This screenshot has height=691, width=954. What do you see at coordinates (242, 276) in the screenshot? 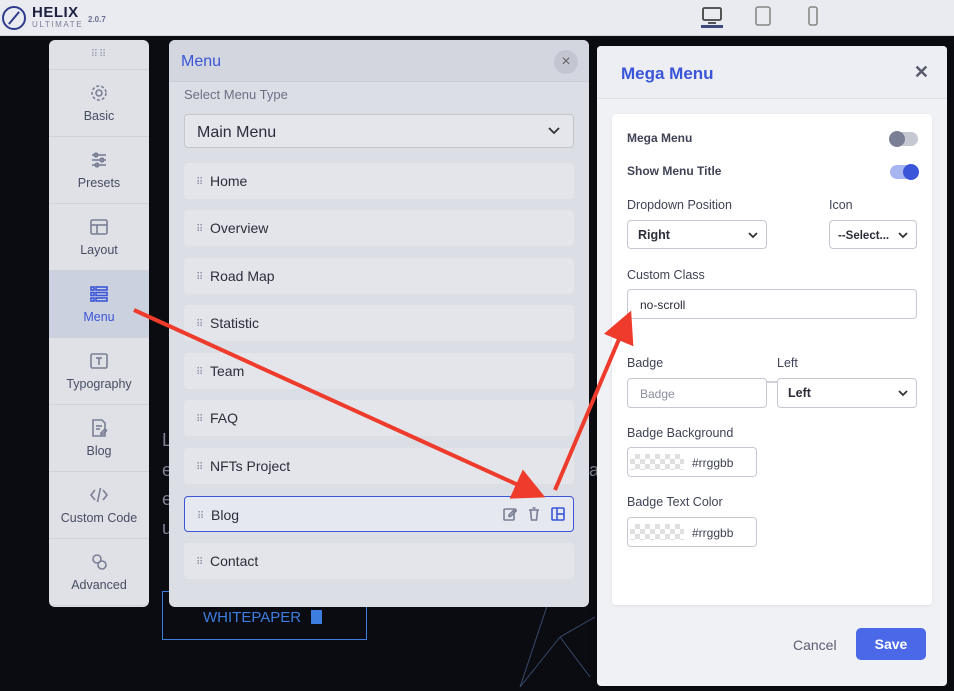
I see `menu-item-label: Road Map` at bounding box center [242, 276].